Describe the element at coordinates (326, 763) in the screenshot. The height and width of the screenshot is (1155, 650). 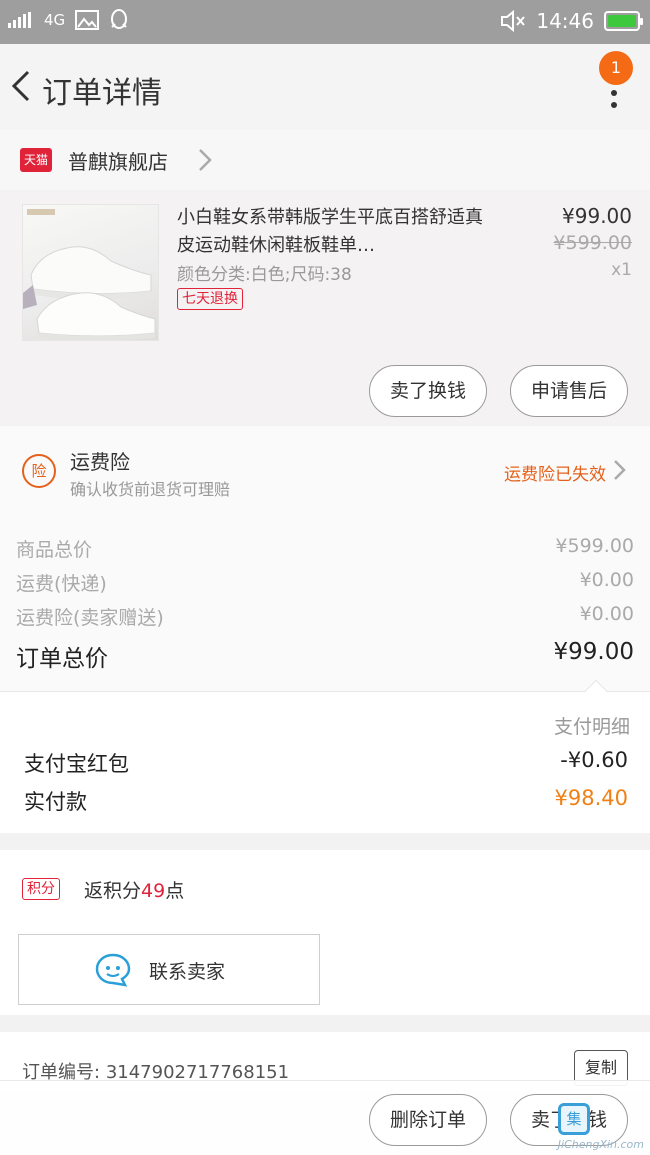
I see `redpacket-row: 支付宝红包 -¥0.60` at that location.